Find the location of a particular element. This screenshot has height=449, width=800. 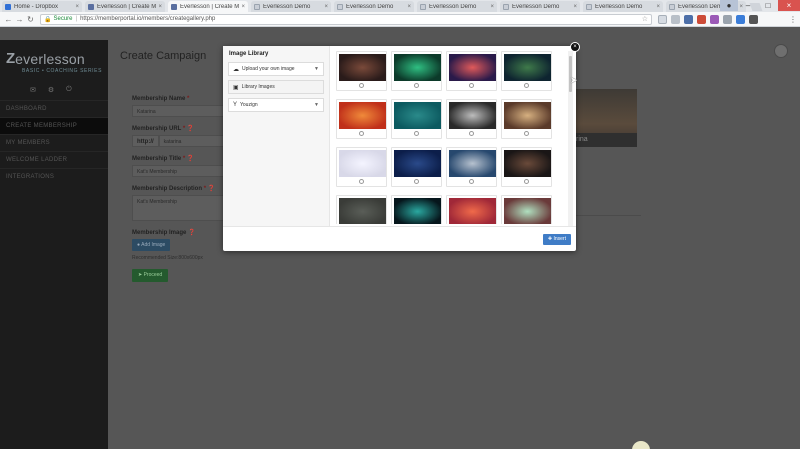

browser-menu-icon: ⋮ is located at coordinates (793, 19).